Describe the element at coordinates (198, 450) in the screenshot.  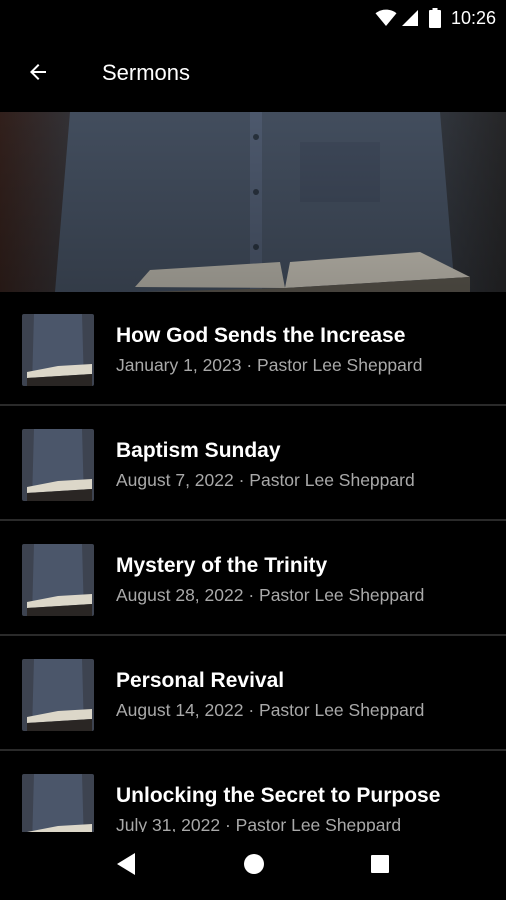
I see `sermon-title: Baptism Sunday` at that location.